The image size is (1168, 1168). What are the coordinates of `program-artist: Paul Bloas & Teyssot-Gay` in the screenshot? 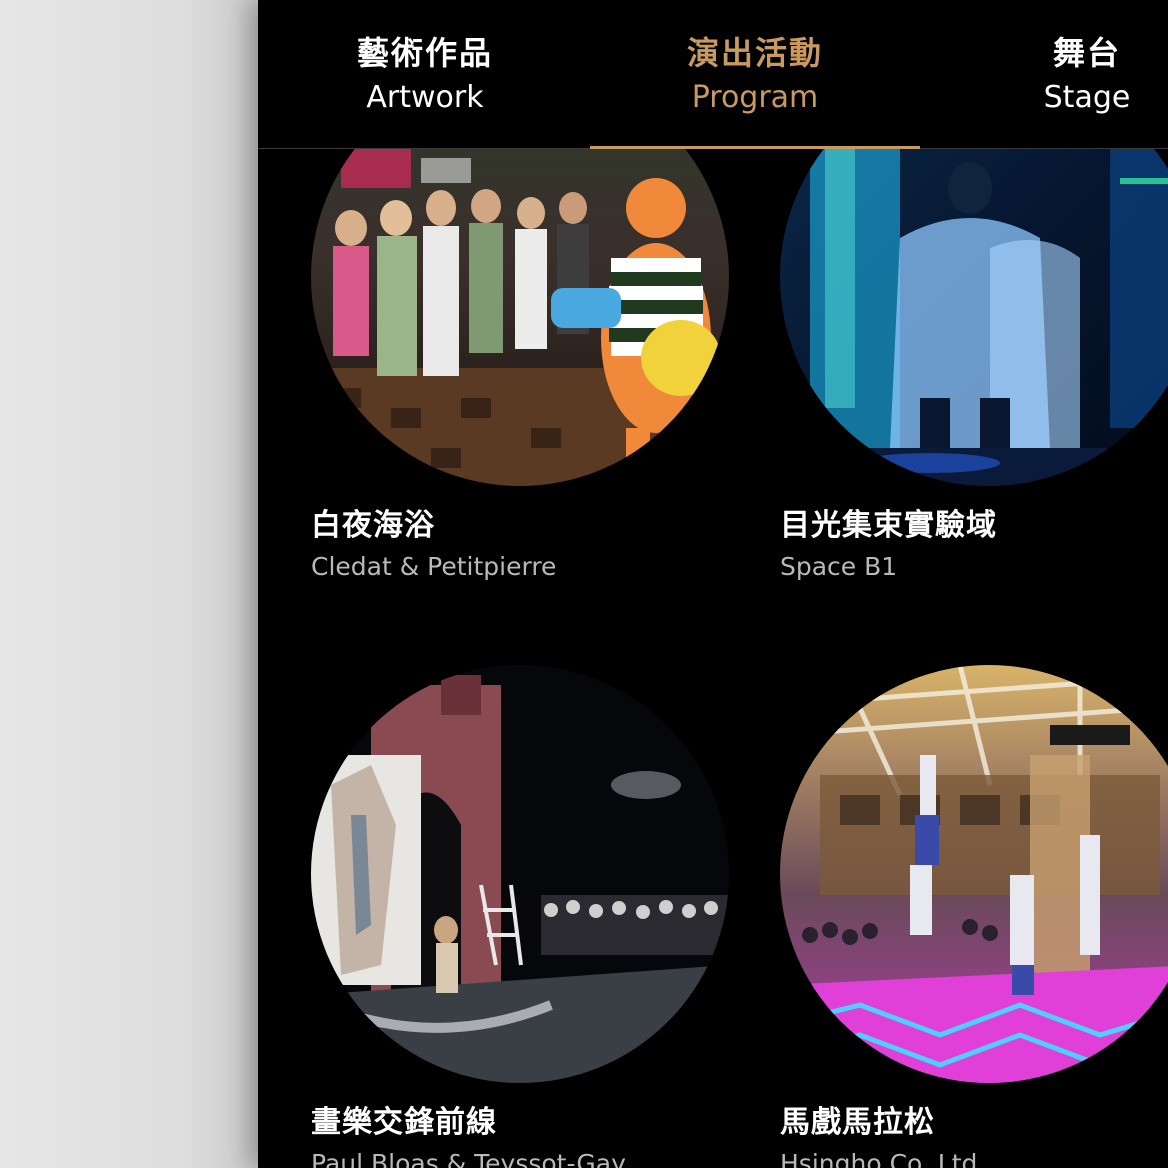 It's located at (468, 1158).